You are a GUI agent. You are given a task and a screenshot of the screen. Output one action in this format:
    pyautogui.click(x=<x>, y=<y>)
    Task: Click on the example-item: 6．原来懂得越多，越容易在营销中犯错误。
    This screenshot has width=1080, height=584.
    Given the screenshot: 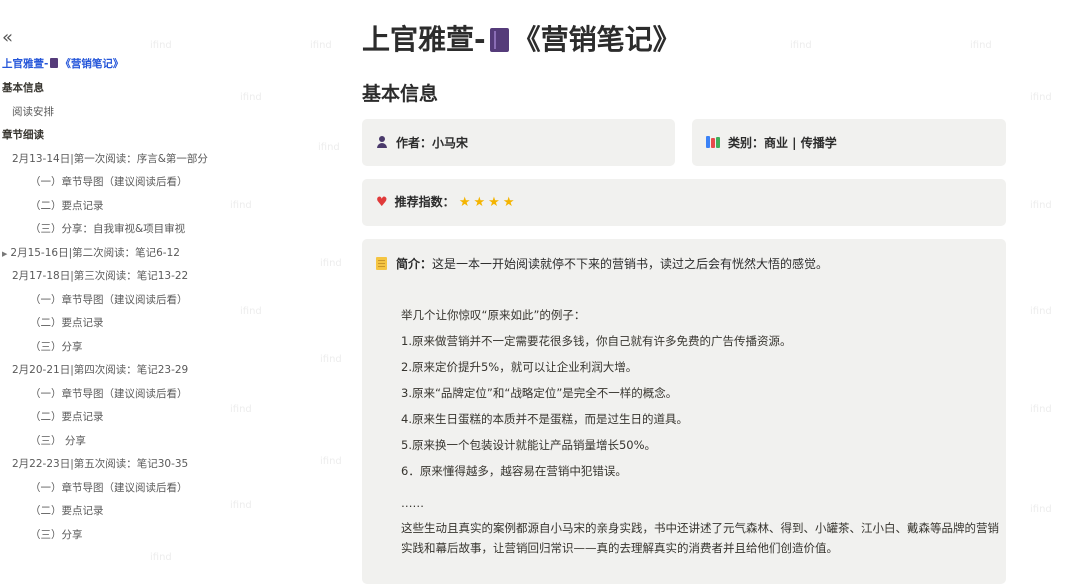 What is the action you would take?
    pyautogui.click(x=514, y=471)
    